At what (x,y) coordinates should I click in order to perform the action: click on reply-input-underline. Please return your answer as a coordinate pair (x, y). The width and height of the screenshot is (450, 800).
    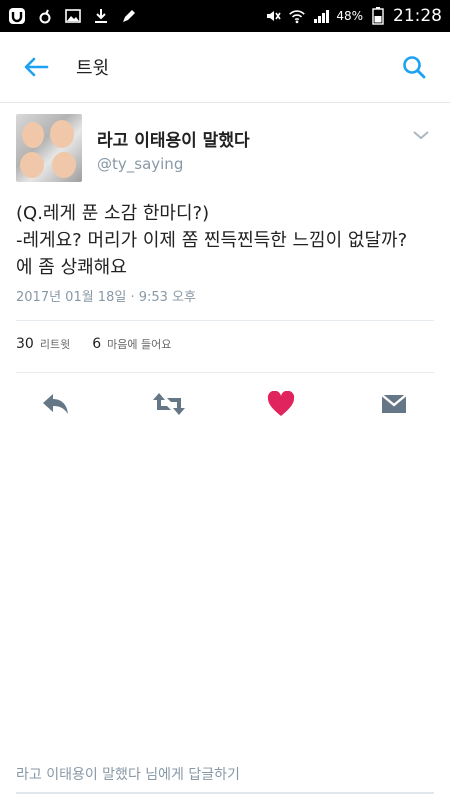
    Looking at the image, I should click on (225, 793).